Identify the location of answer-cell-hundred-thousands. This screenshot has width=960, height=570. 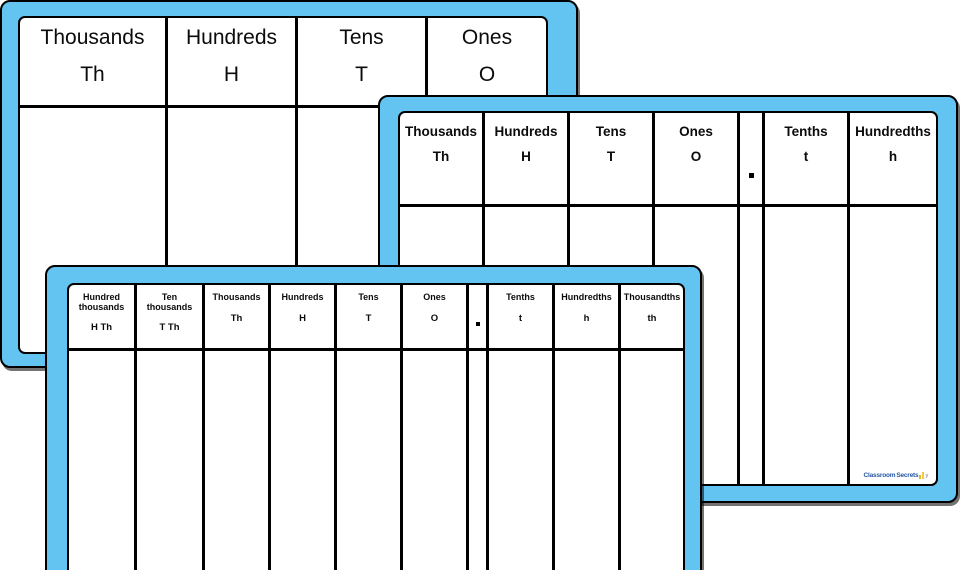
(103, 460).